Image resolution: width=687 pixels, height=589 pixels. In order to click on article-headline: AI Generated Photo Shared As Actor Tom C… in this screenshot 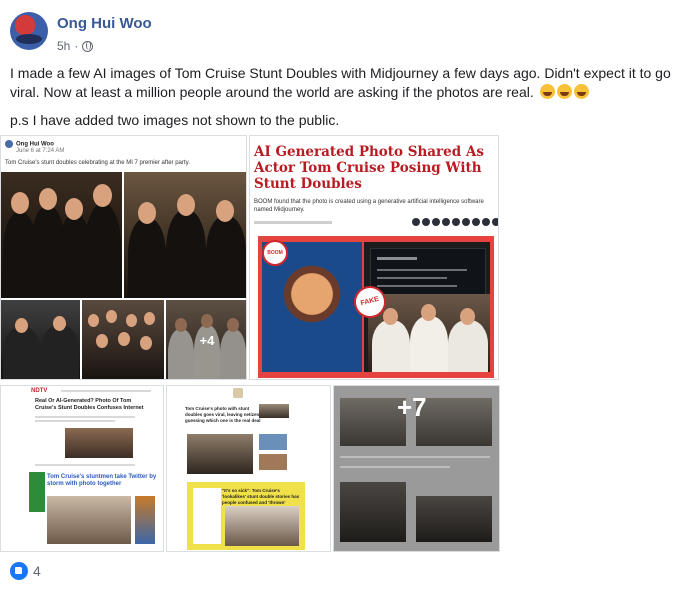, I will do `click(369, 168)`.